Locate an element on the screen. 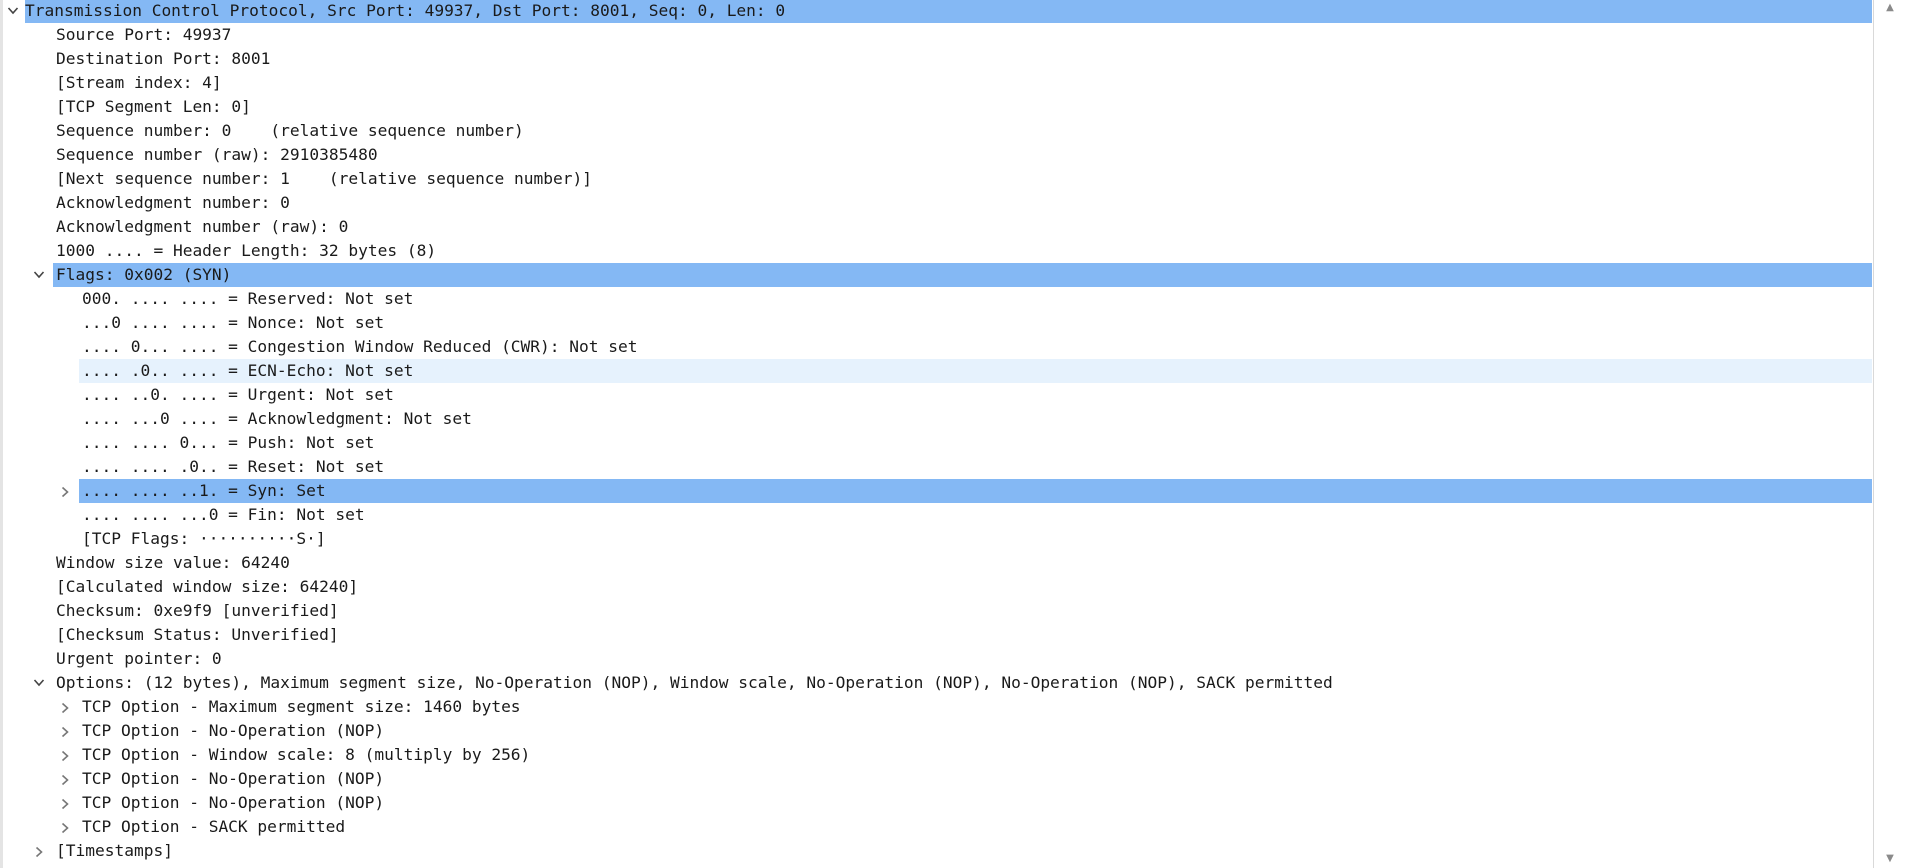 This screenshot has width=1908, height=868. tree-row: Checksum: 0xe9f9 [unverified] is located at coordinates (936, 611).